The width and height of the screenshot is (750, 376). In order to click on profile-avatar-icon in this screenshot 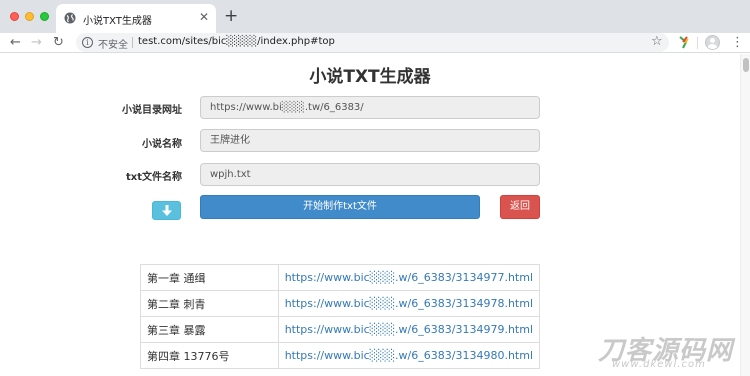, I will do `click(712, 42)`.